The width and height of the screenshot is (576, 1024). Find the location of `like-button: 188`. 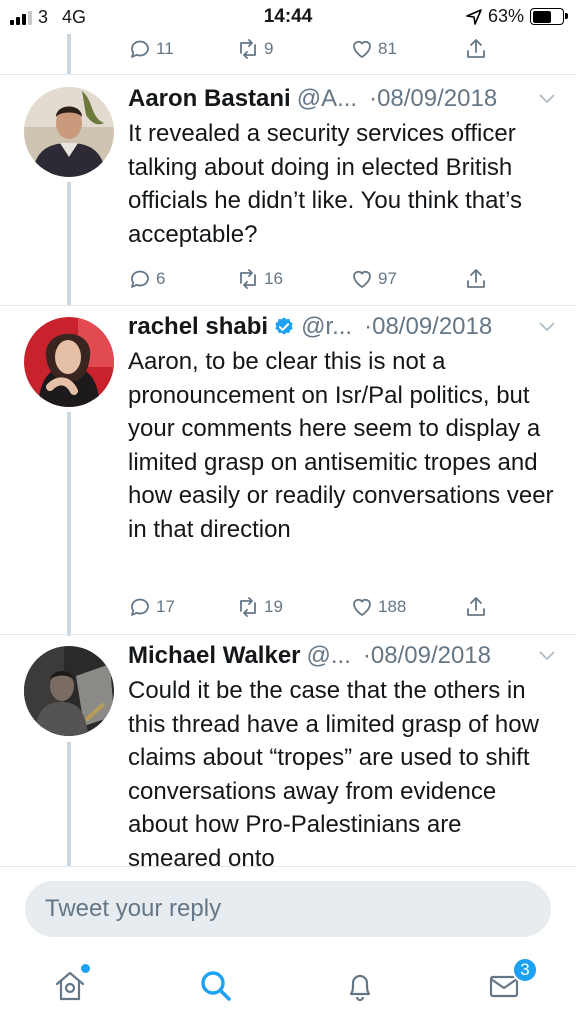

like-button: 188 is located at coordinates (378, 607).